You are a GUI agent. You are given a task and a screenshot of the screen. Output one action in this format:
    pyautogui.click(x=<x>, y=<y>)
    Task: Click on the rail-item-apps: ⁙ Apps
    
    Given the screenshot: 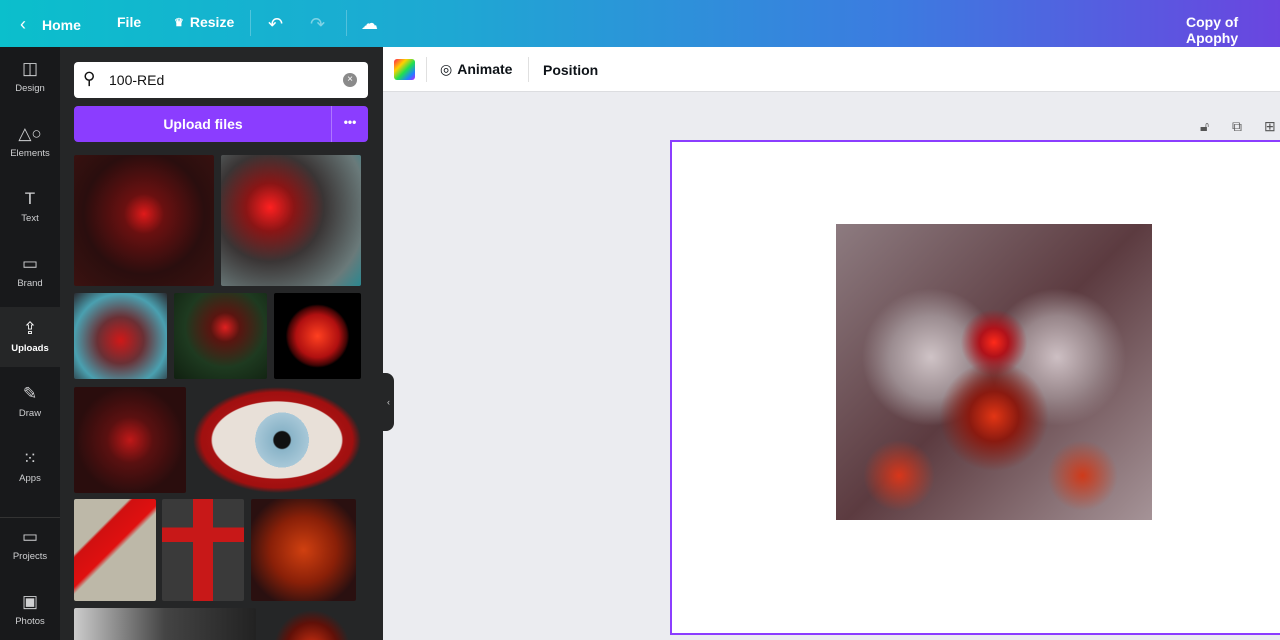 What is the action you would take?
    pyautogui.click(x=30, y=467)
    